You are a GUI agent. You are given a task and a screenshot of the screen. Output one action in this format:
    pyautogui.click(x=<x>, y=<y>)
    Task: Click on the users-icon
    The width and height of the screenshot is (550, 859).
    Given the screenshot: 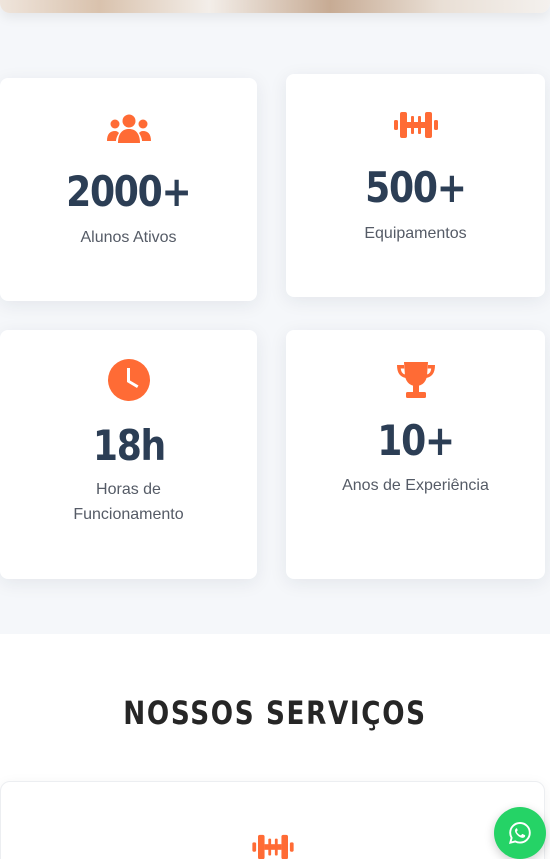 What is the action you would take?
    pyautogui.click(x=128, y=128)
    